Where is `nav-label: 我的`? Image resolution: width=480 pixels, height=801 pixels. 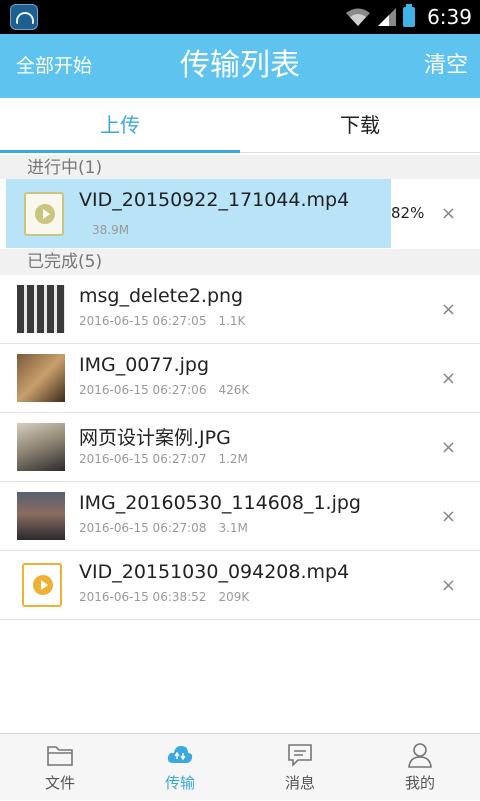 nav-label: 我的 is located at coordinates (419, 783).